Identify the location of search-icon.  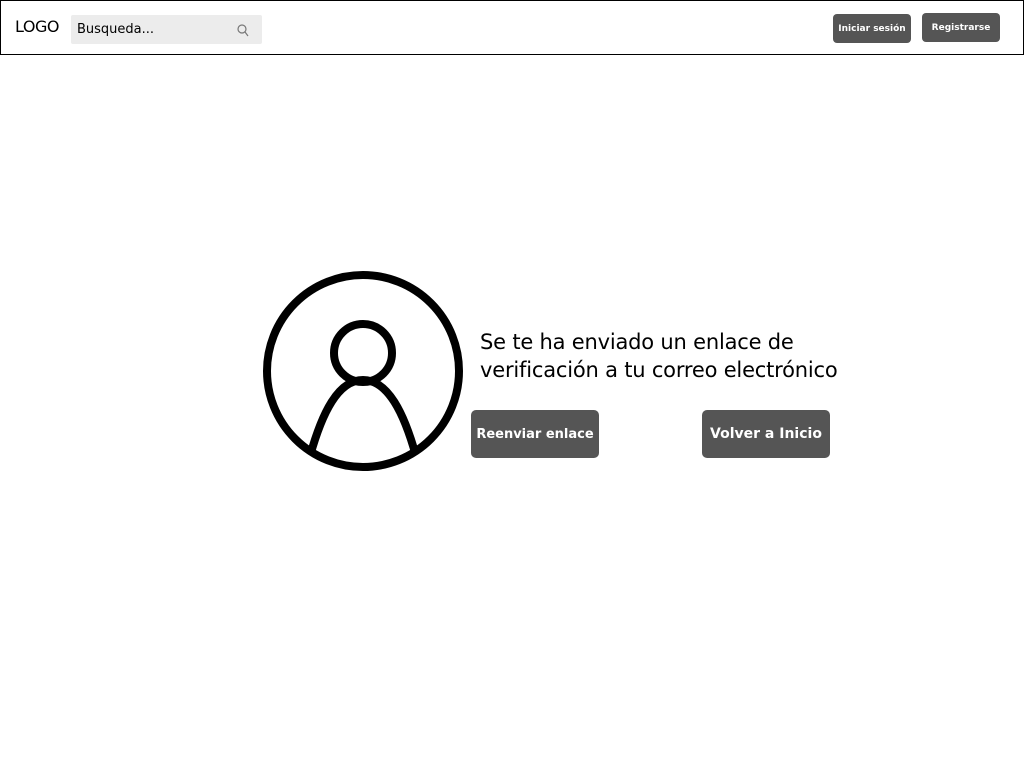
(243, 29).